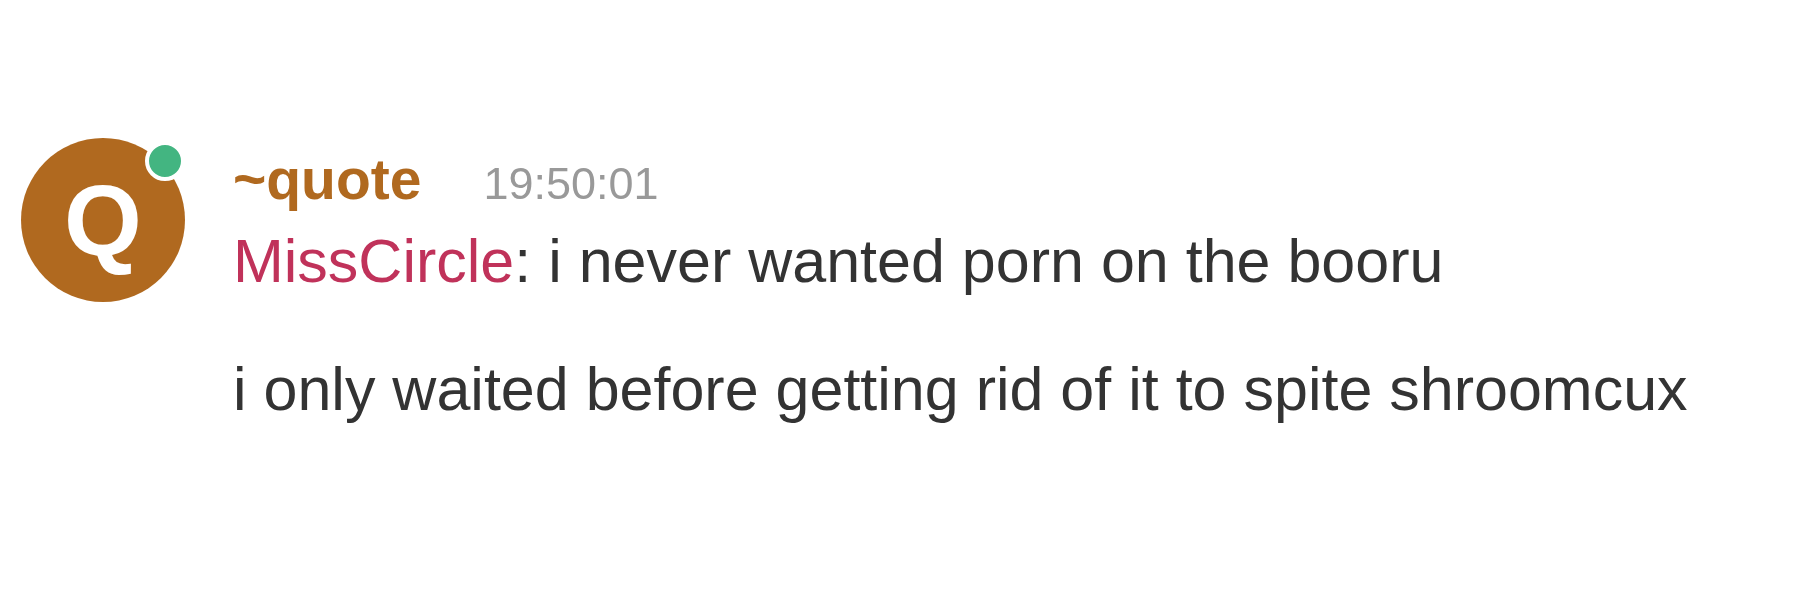 The image size is (1800, 600). What do you see at coordinates (374, 261) in the screenshot?
I see `speaker-name: MissCircle` at bounding box center [374, 261].